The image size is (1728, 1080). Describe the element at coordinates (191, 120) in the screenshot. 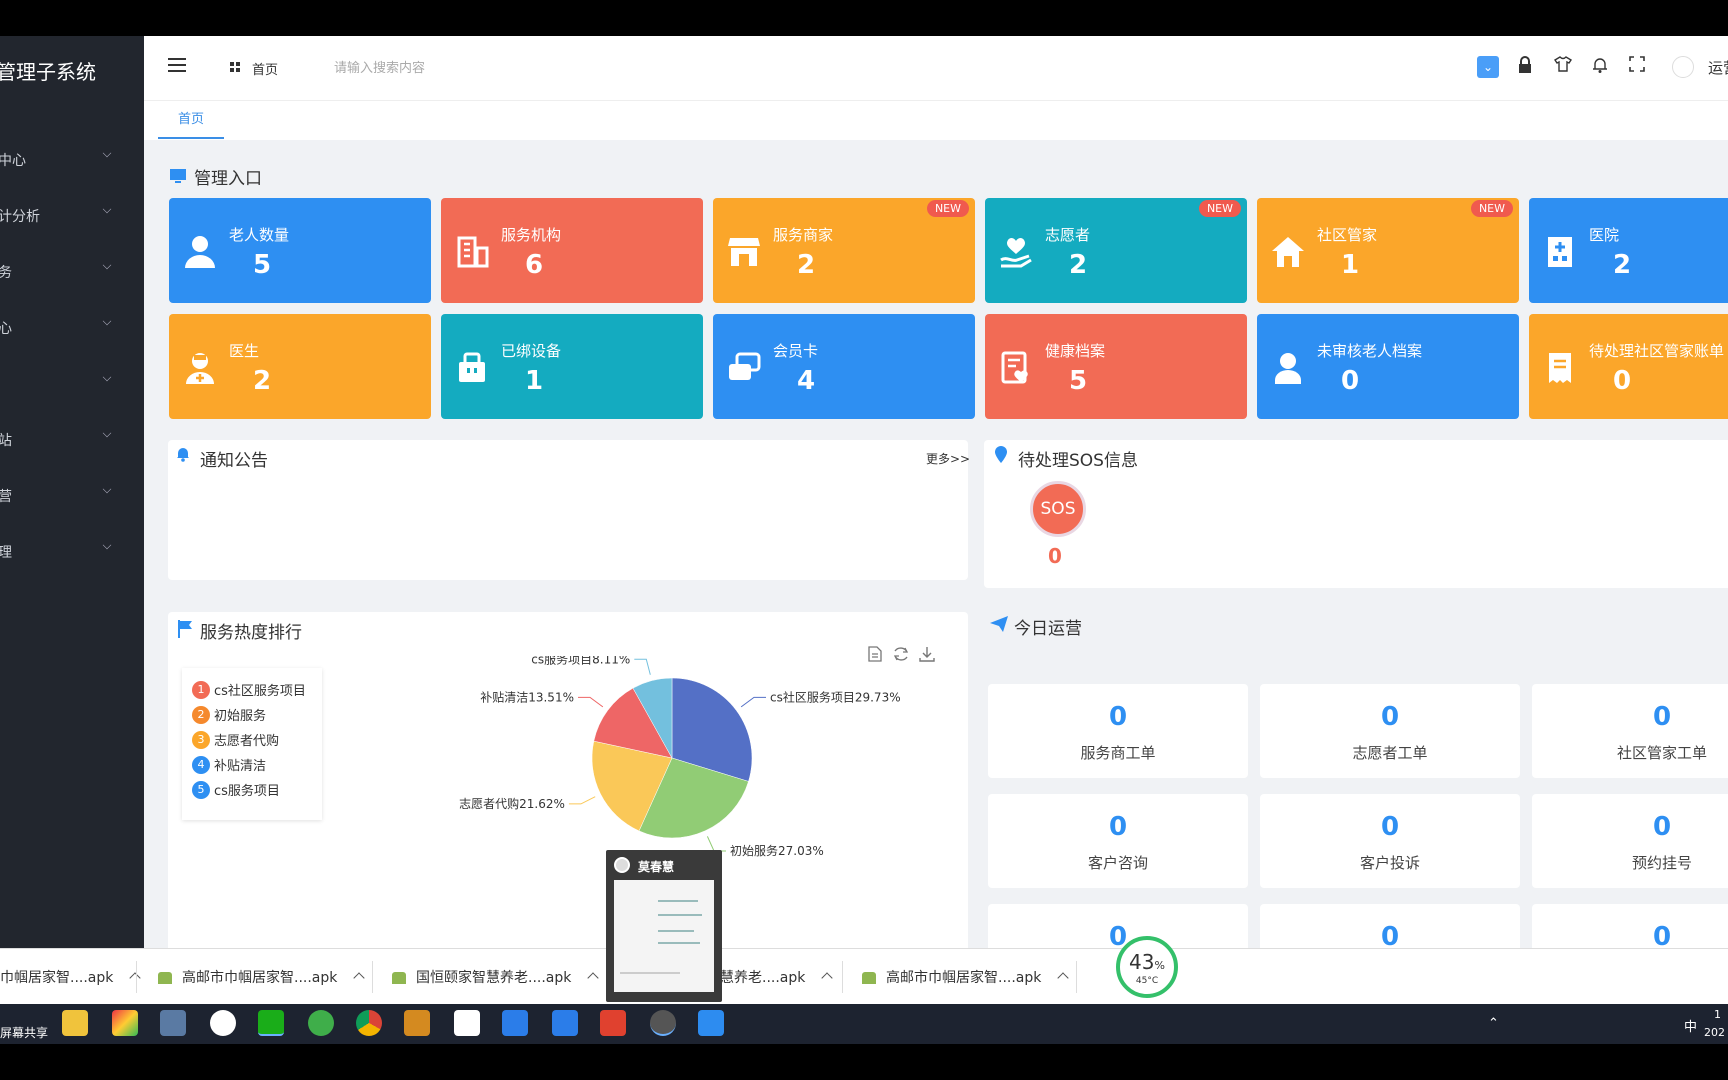

I see `tab-home: 首页` at that location.